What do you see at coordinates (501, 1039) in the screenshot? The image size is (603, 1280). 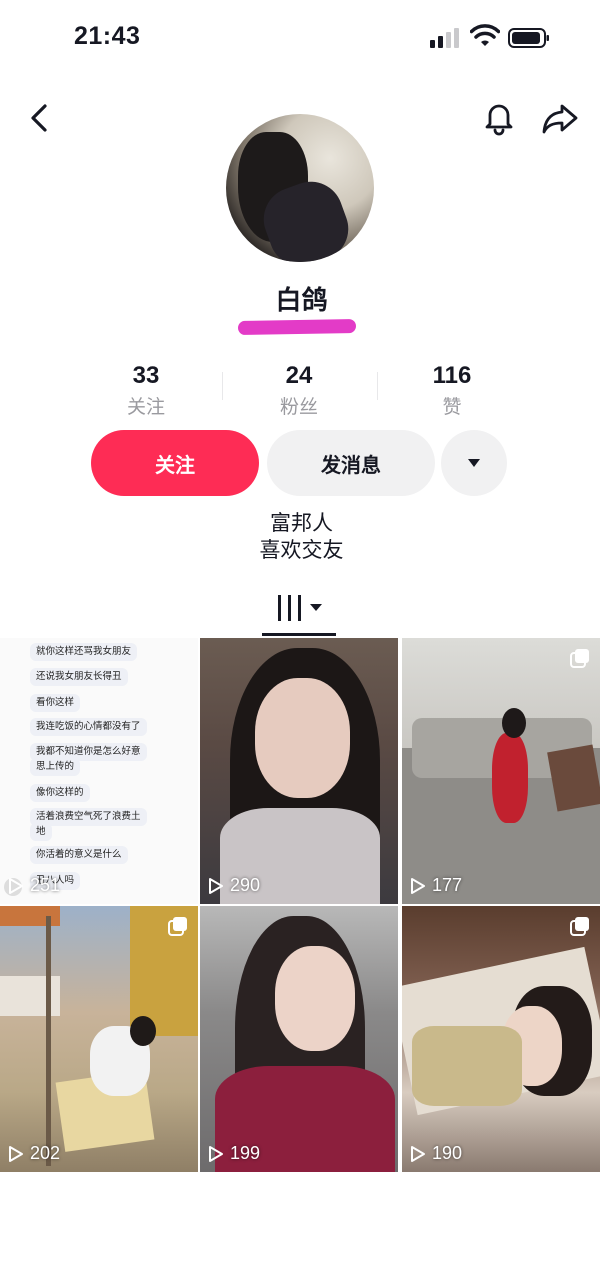 I see `video-tile: 190` at bounding box center [501, 1039].